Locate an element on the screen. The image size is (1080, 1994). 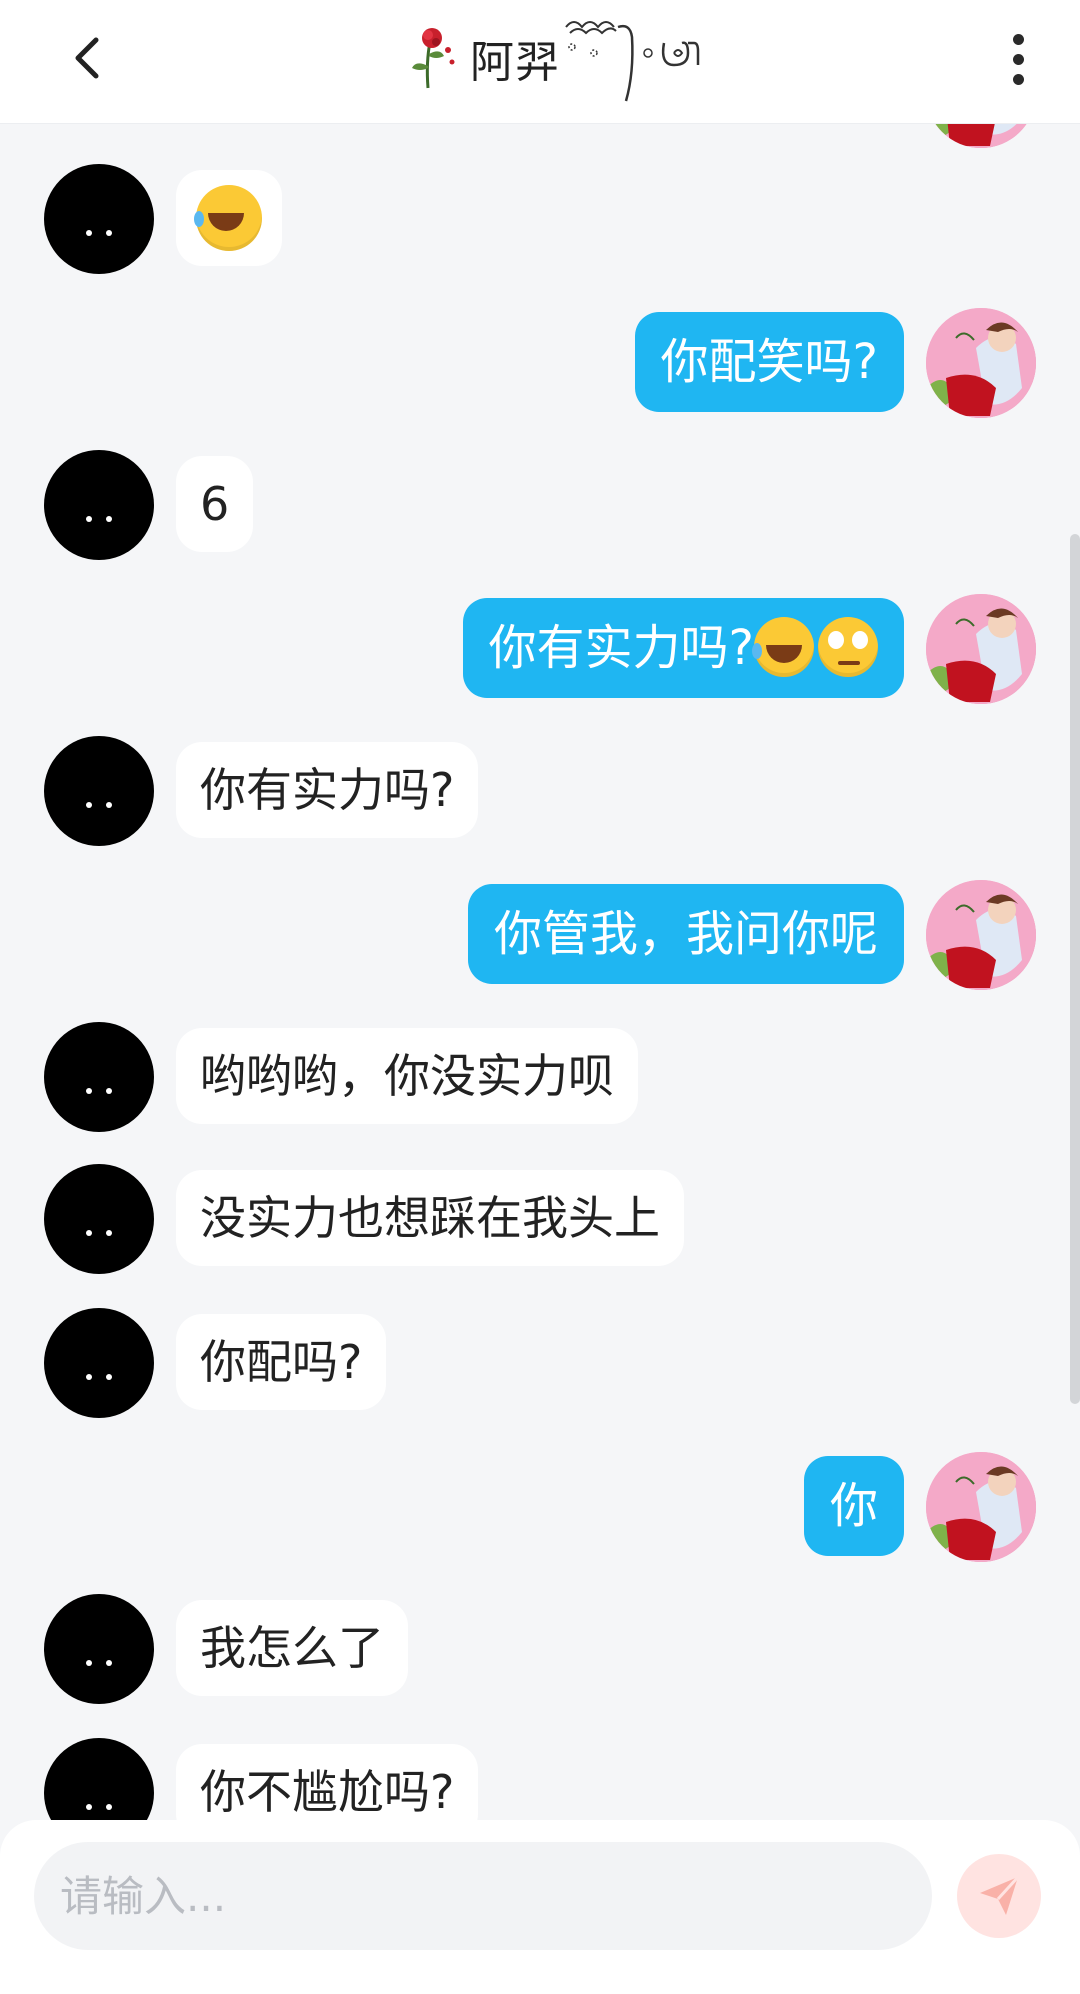
send-button is located at coordinates (999, 1896).